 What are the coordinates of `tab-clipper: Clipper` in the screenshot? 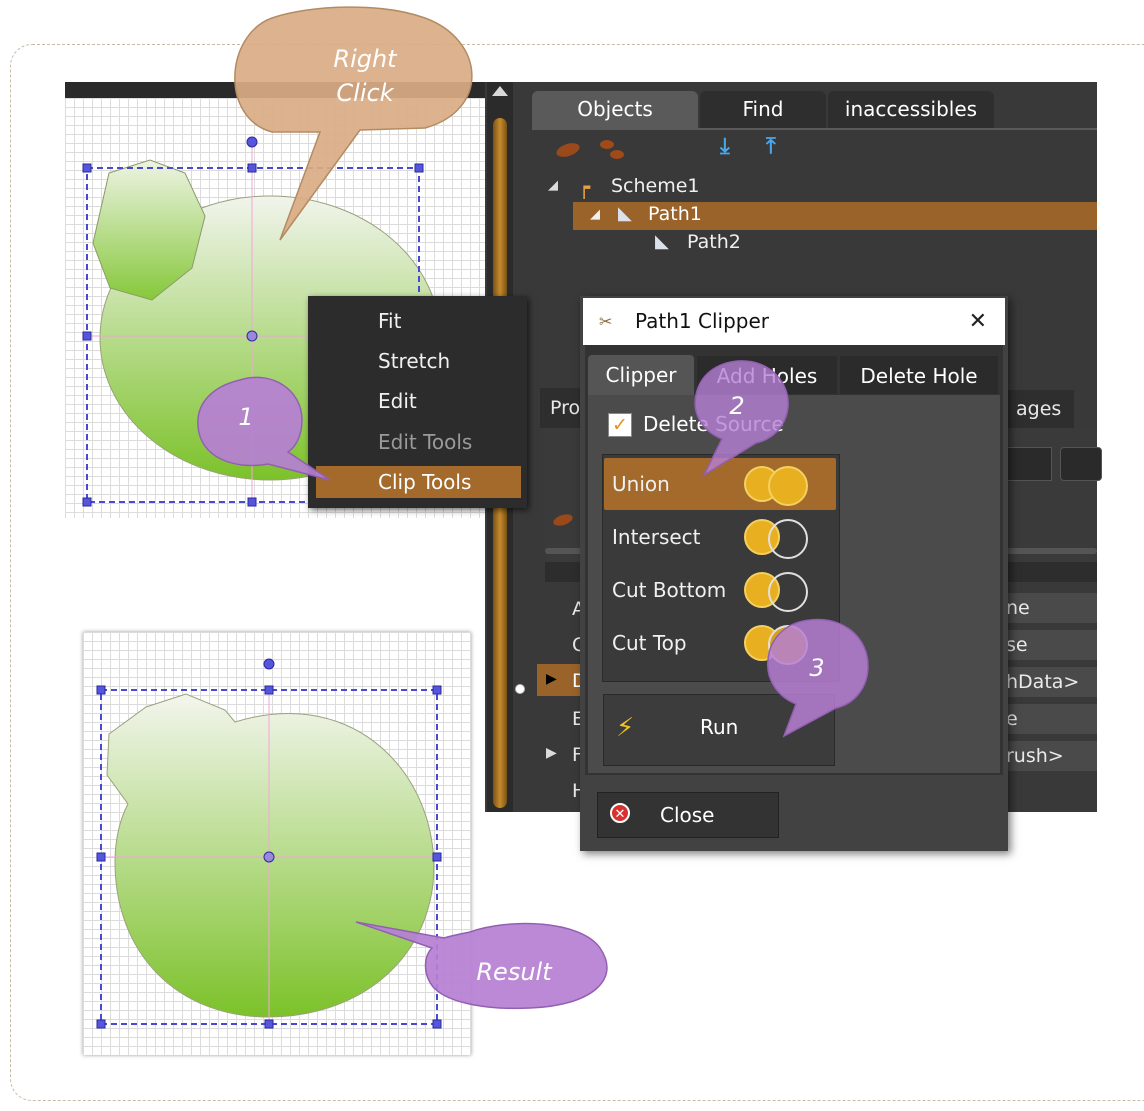 It's located at (641, 375).